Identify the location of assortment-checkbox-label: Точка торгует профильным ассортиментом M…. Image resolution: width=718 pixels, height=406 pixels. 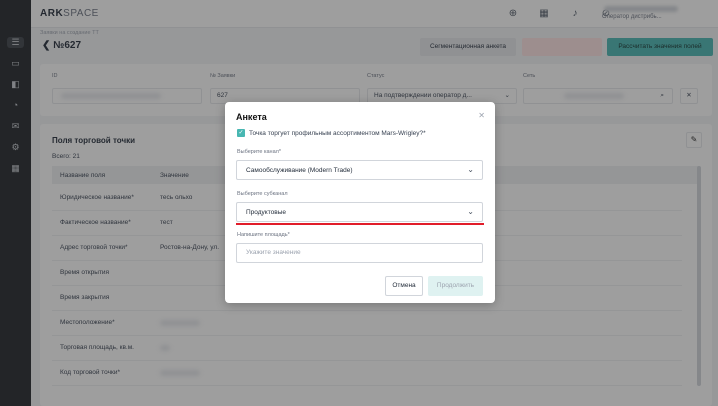
(337, 133).